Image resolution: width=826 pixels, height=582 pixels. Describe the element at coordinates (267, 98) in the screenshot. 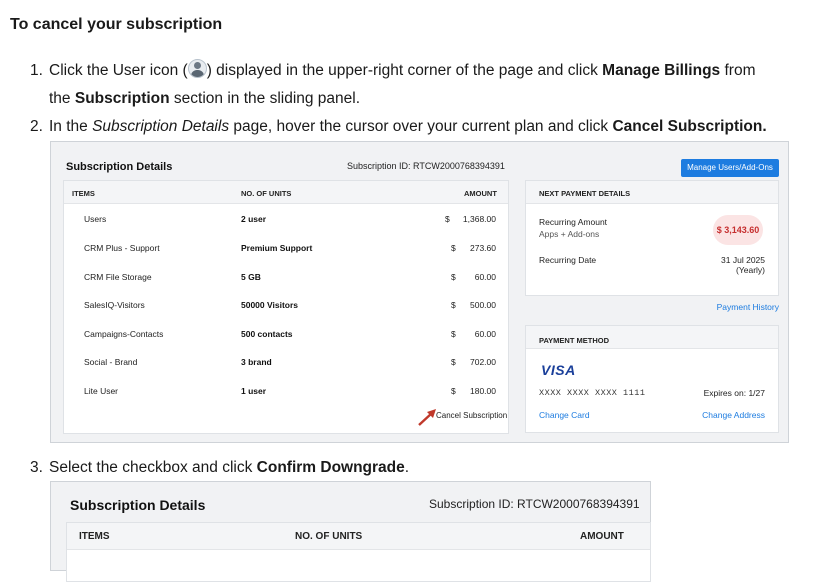

I see `step-text: section in the sliding panel.` at that location.